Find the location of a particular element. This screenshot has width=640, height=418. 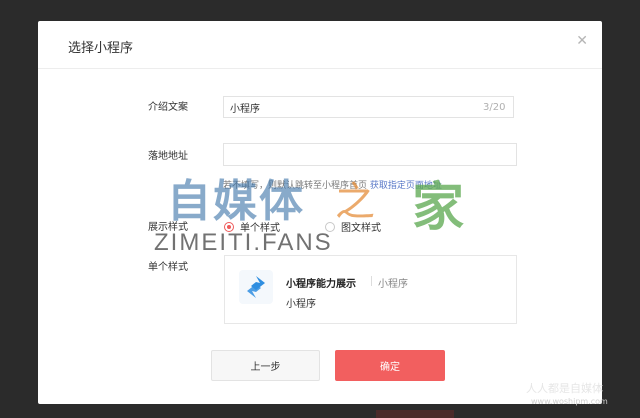

radio-checked-icon is located at coordinates (229, 226).